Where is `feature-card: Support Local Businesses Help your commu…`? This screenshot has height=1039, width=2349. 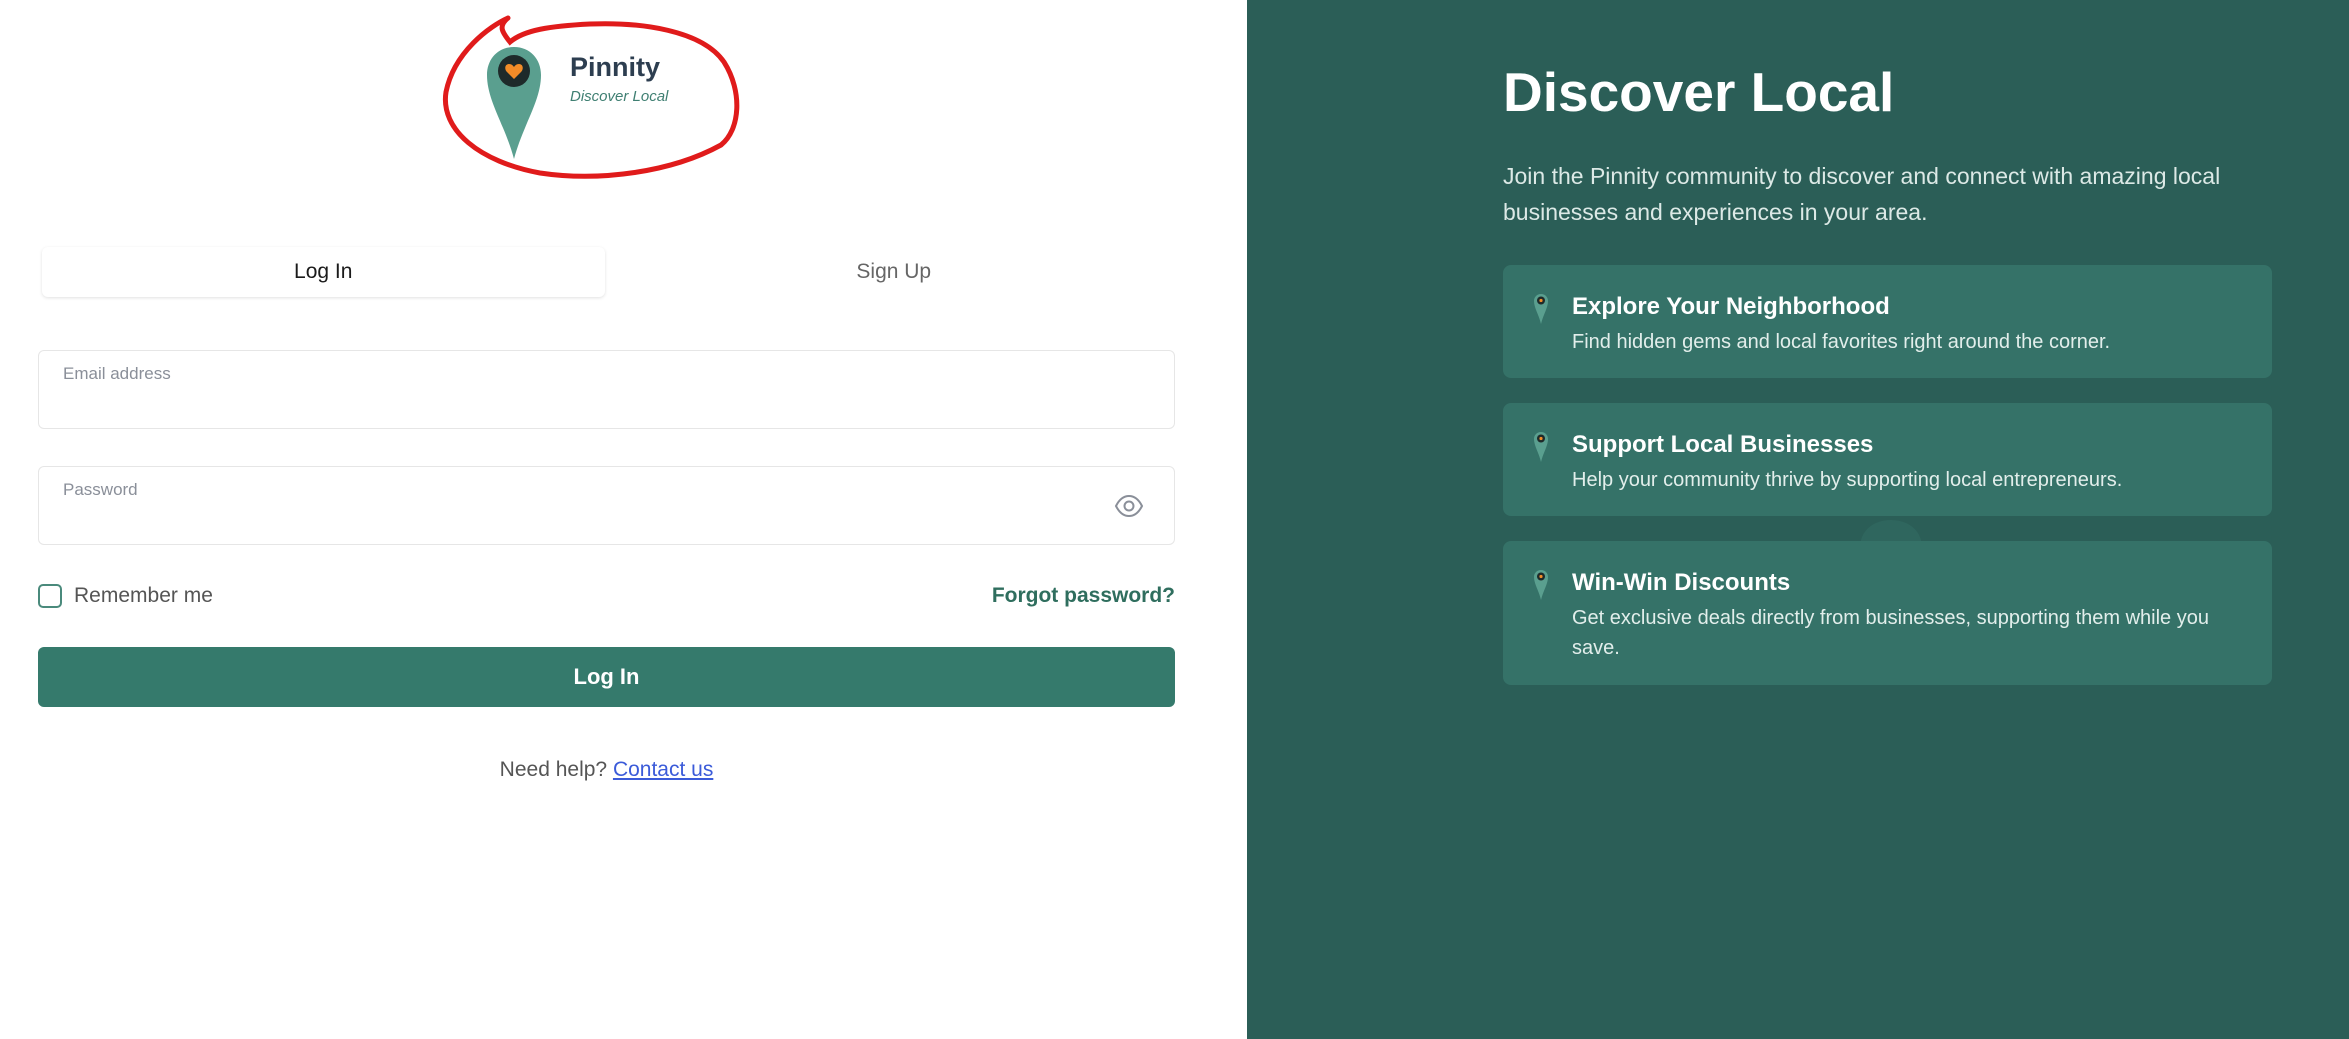
feature-card: Support Local Businesses Help your commu… is located at coordinates (1887, 459).